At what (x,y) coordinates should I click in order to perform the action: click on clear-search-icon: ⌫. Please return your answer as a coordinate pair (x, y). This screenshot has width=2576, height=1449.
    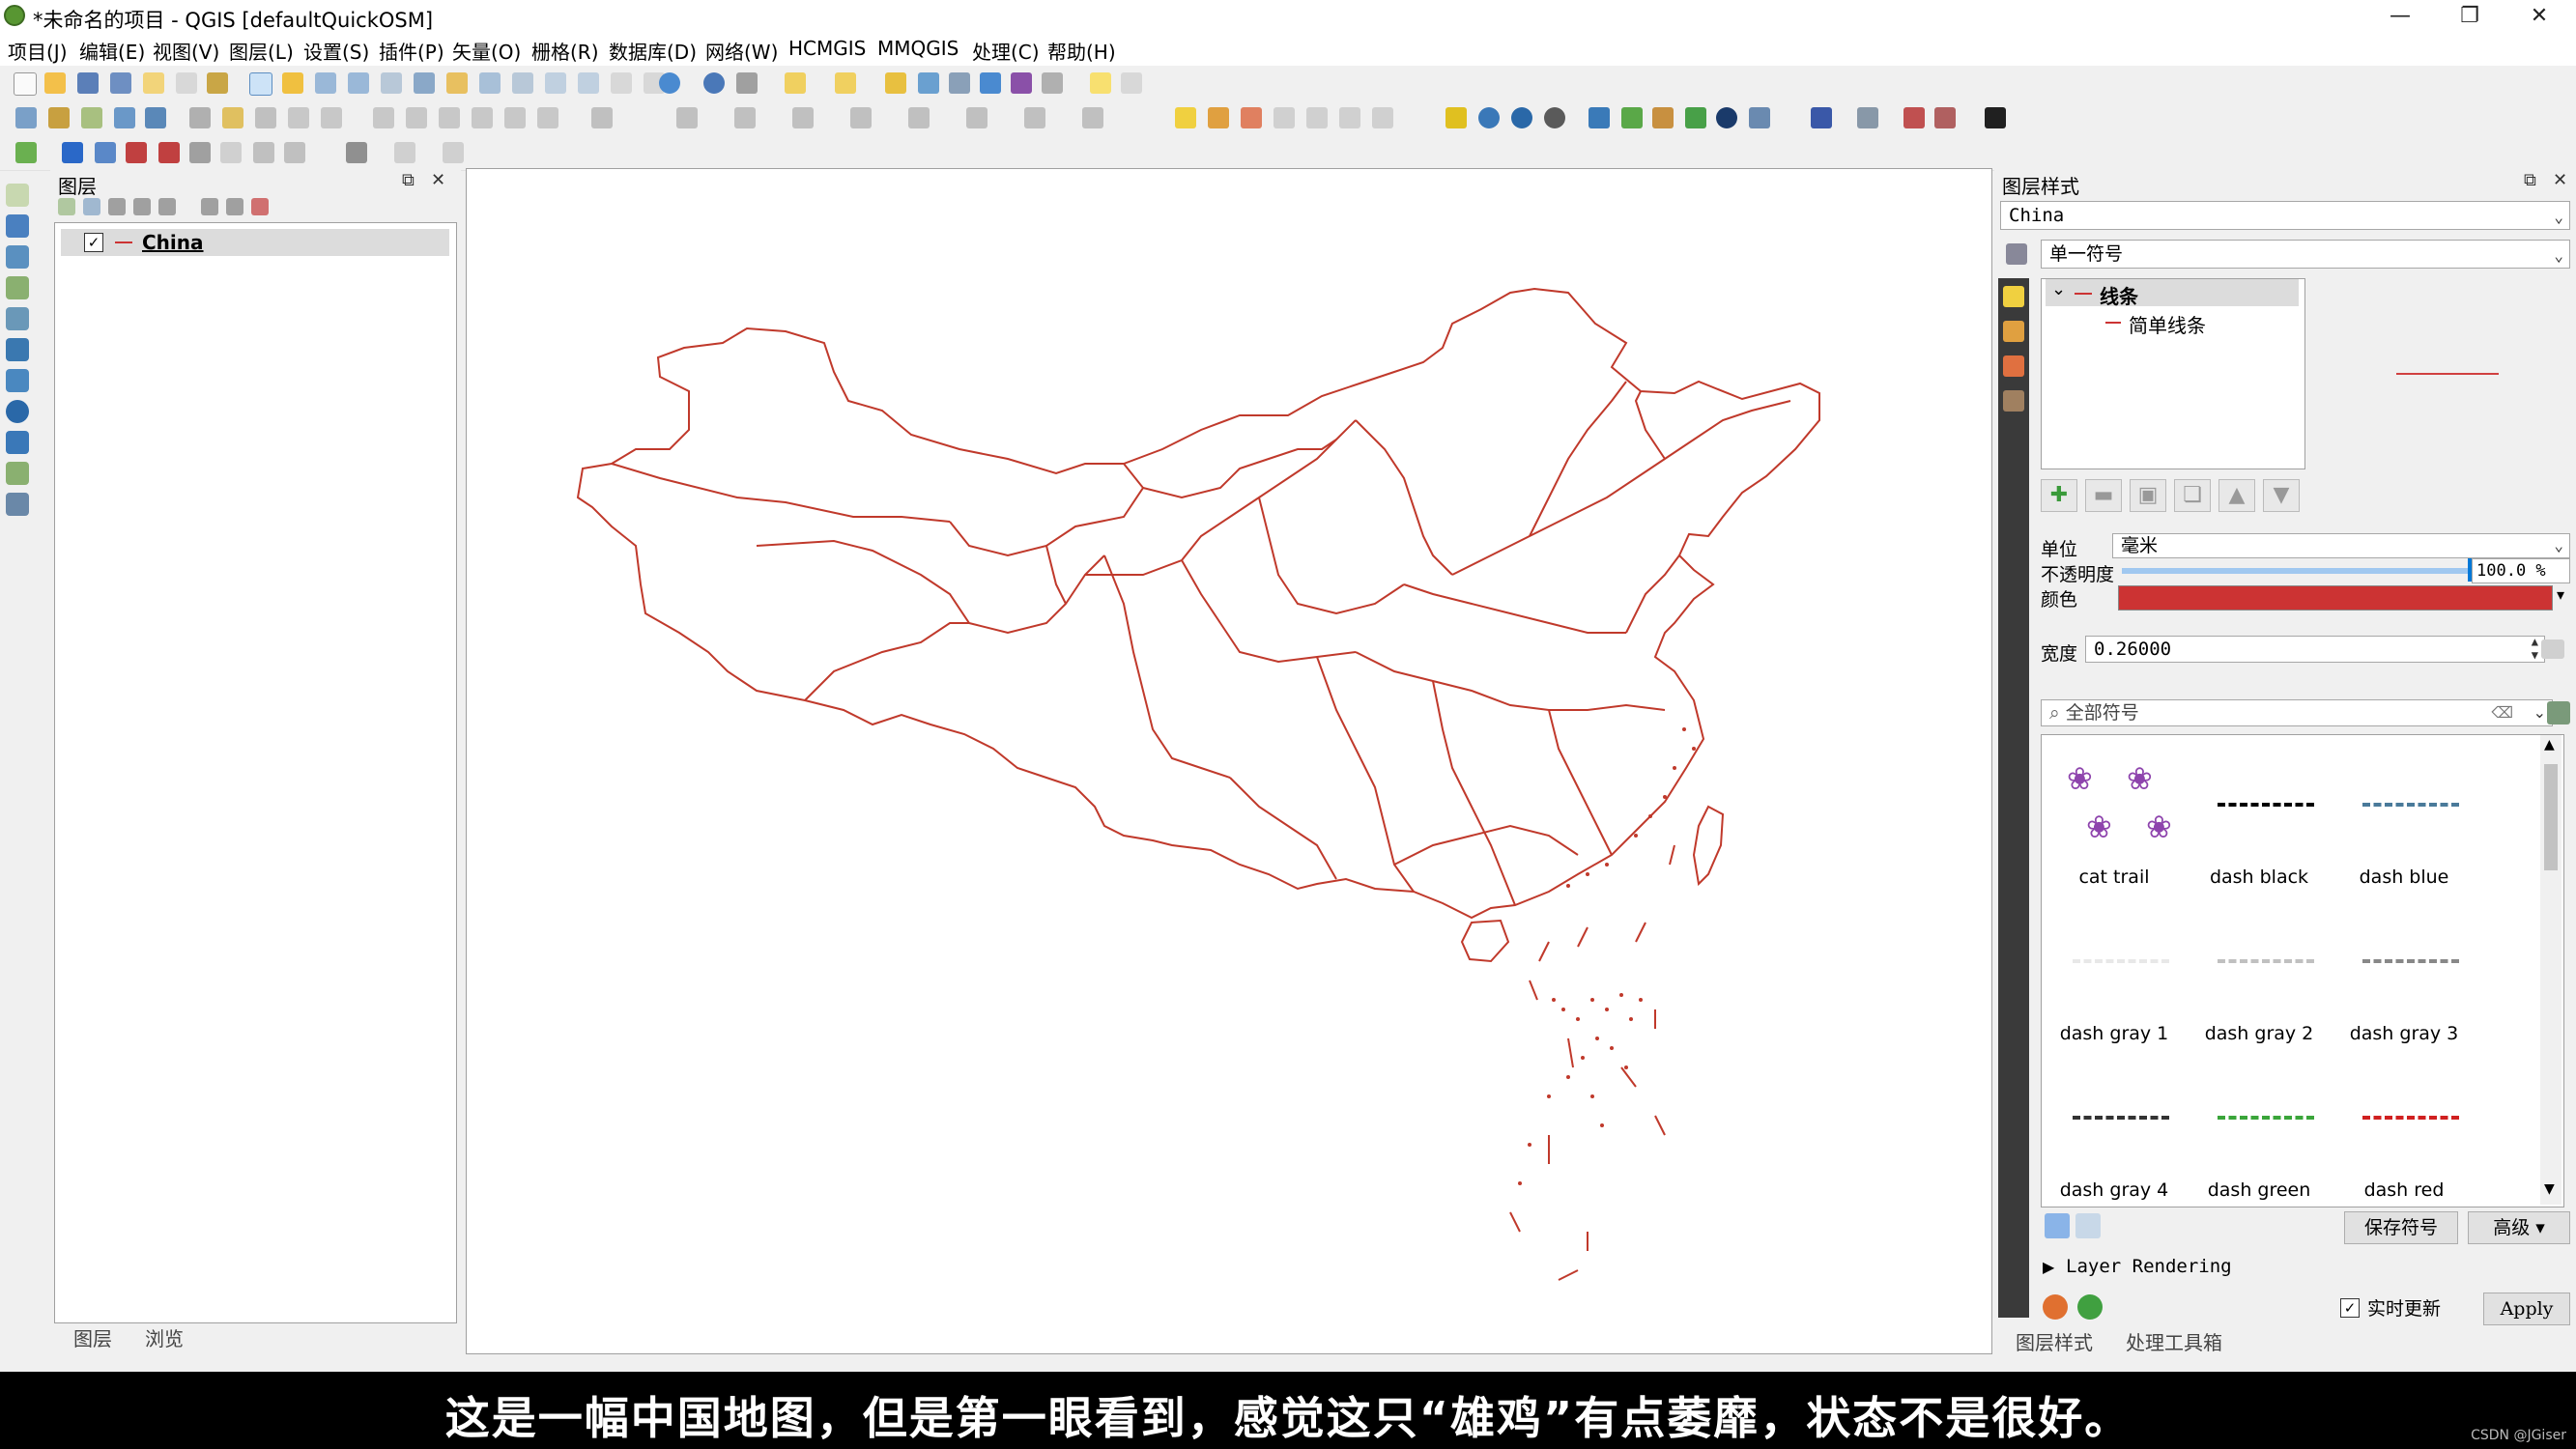
    Looking at the image, I should click on (2502, 712).